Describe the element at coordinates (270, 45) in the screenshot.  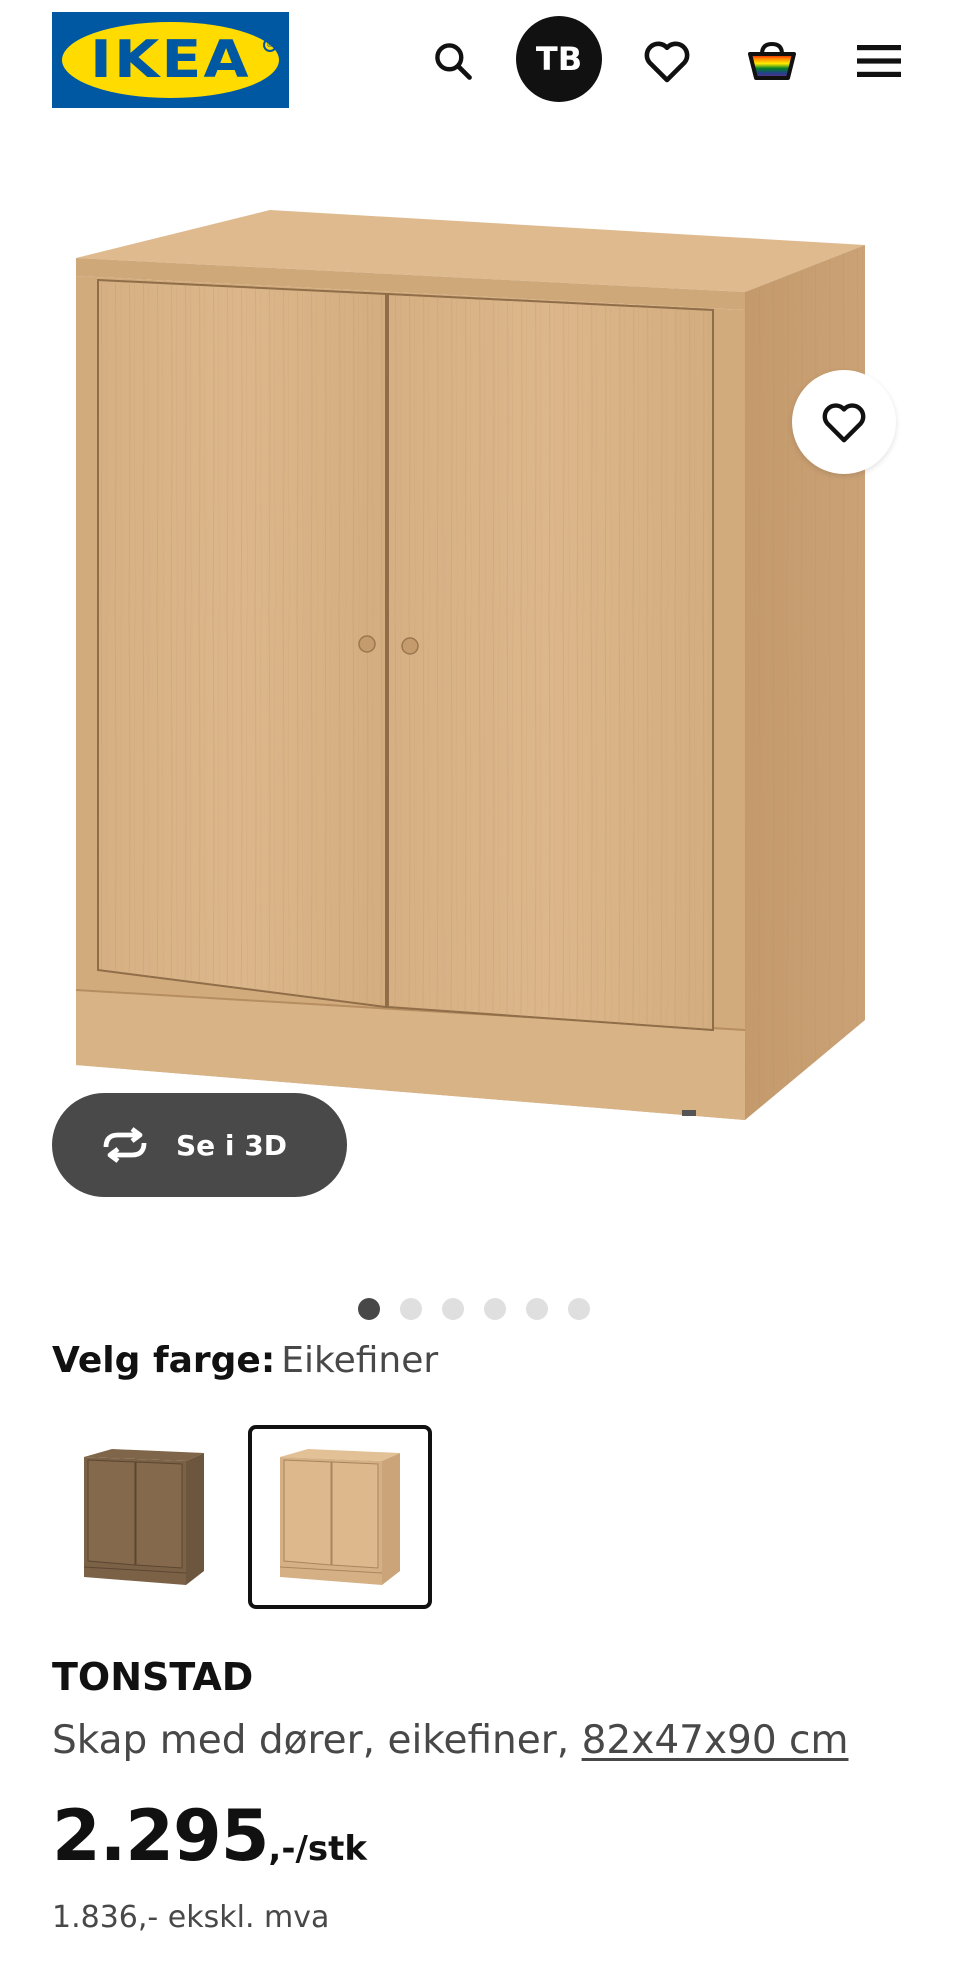
I see `registered-mark: ®` at that location.